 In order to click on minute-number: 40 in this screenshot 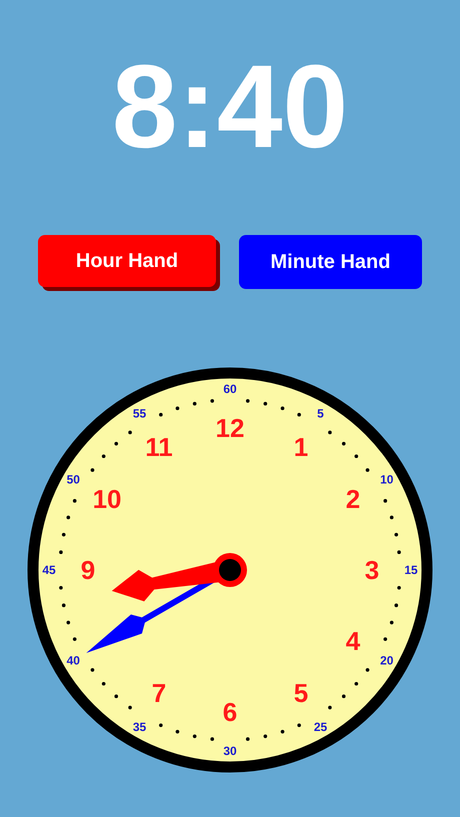, I will do `click(73, 661)`.